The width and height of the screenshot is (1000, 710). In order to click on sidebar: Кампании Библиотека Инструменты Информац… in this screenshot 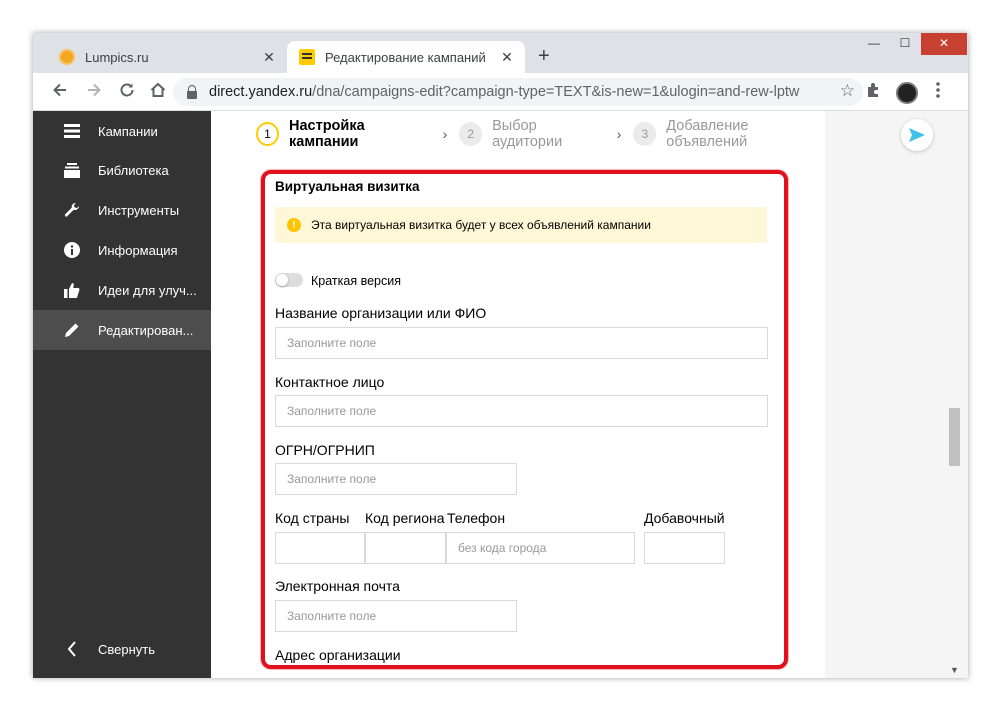, I will do `click(122, 394)`.